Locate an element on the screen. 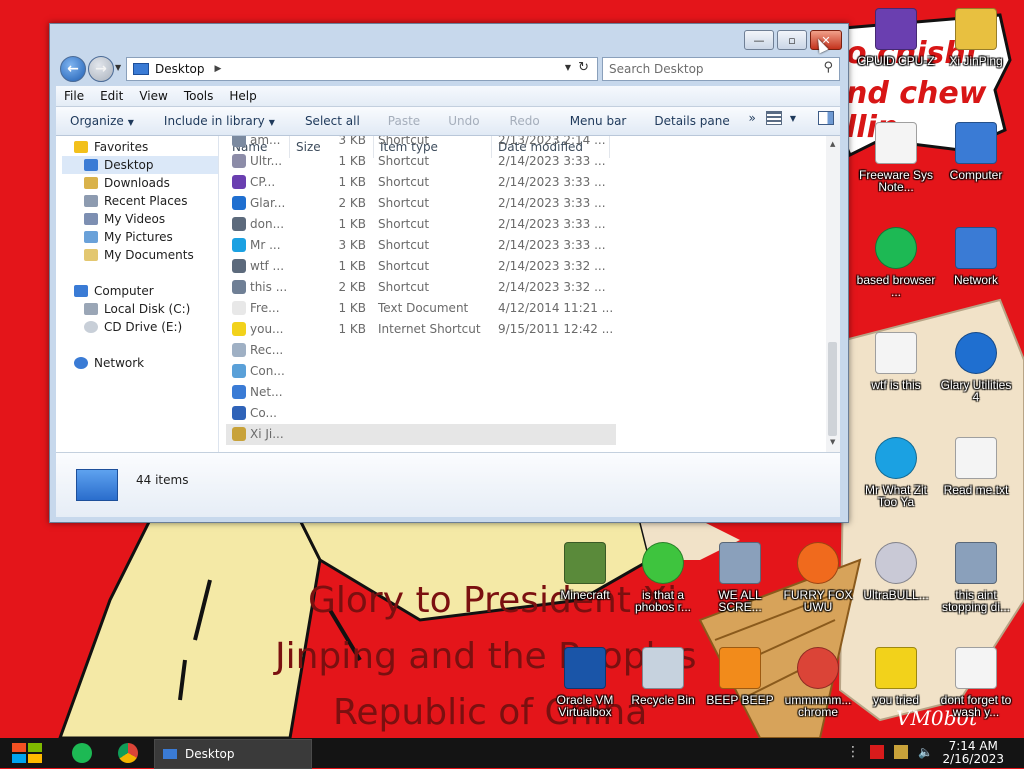  address-bar: Desktop ▶ ▼ ↻ is located at coordinates (362, 69).